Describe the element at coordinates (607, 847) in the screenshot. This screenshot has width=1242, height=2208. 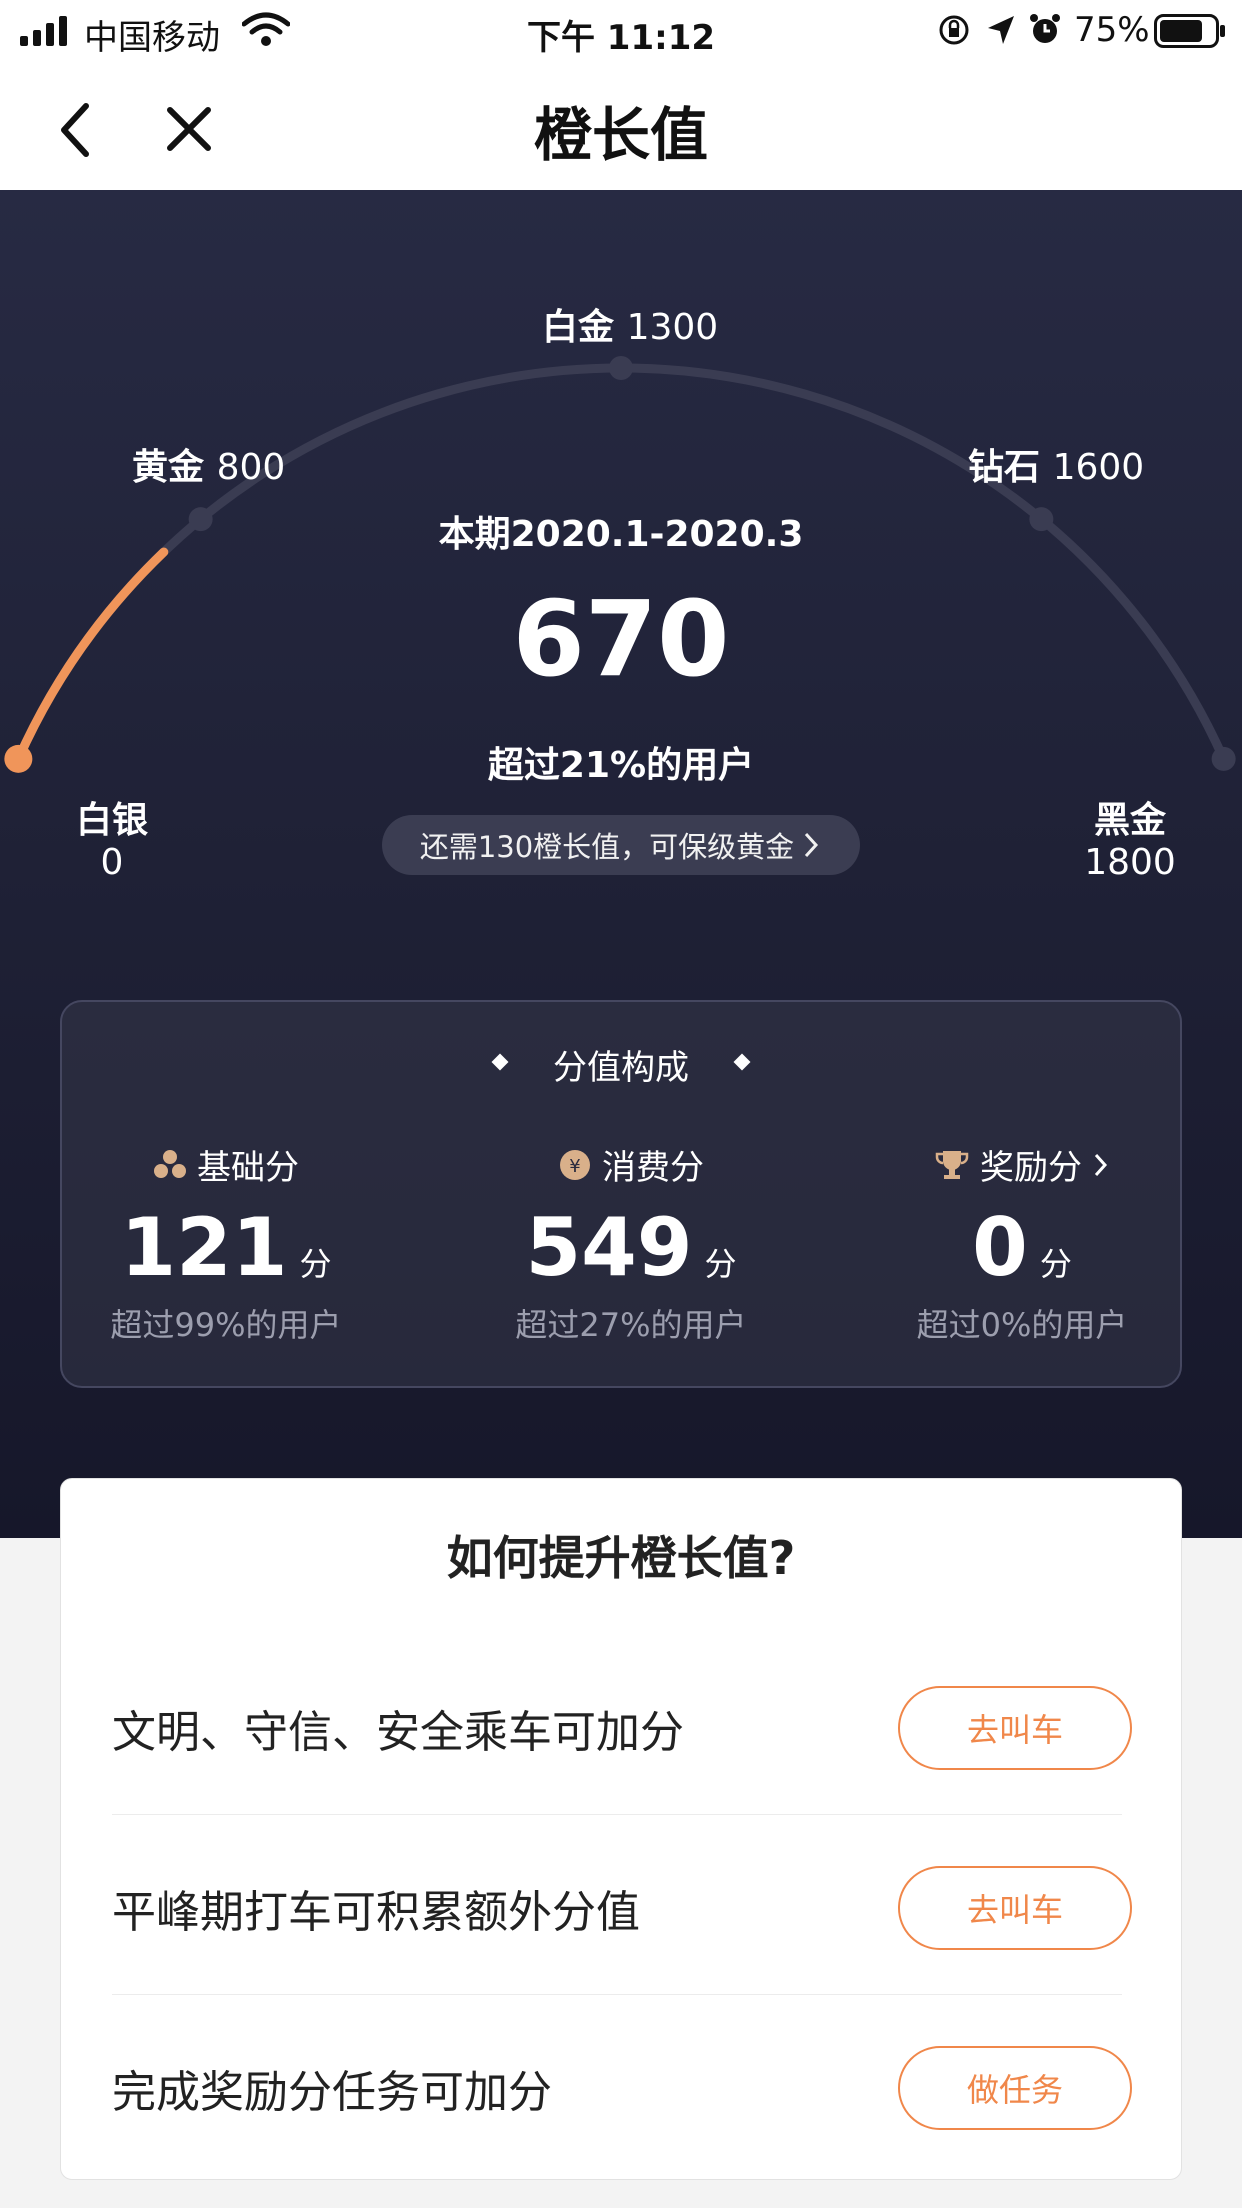
I see `upgrade-hint-label: 还需130橙长值，可保级黄金` at that location.